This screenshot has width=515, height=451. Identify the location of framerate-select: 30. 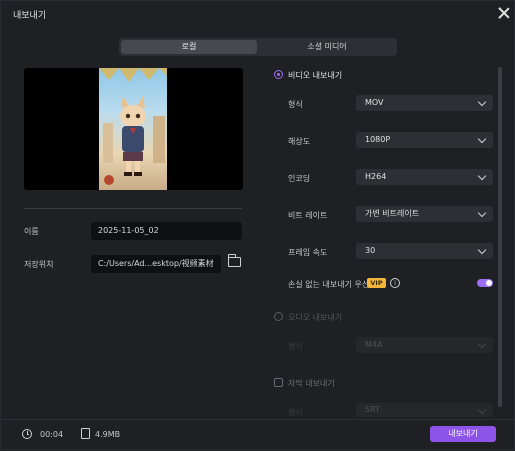
(424, 251).